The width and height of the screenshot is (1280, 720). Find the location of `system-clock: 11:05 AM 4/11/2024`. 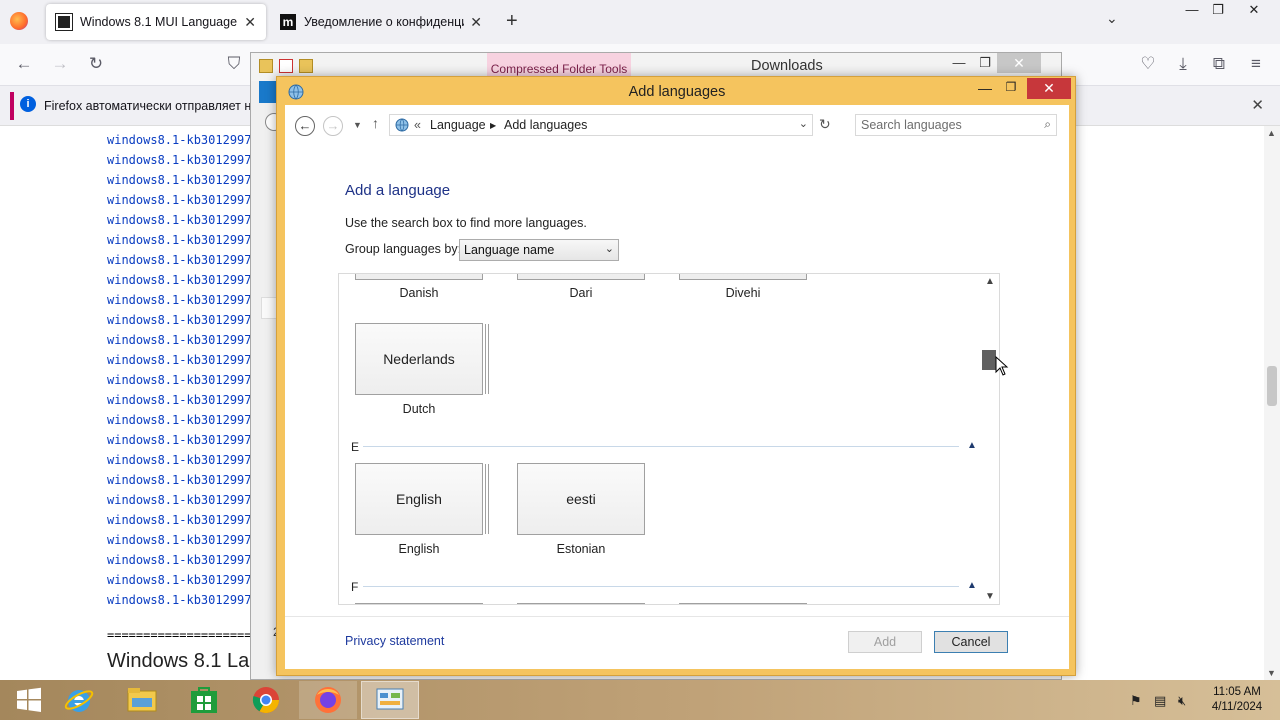

system-clock: 11:05 AM 4/11/2024 is located at coordinates (1237, 700).